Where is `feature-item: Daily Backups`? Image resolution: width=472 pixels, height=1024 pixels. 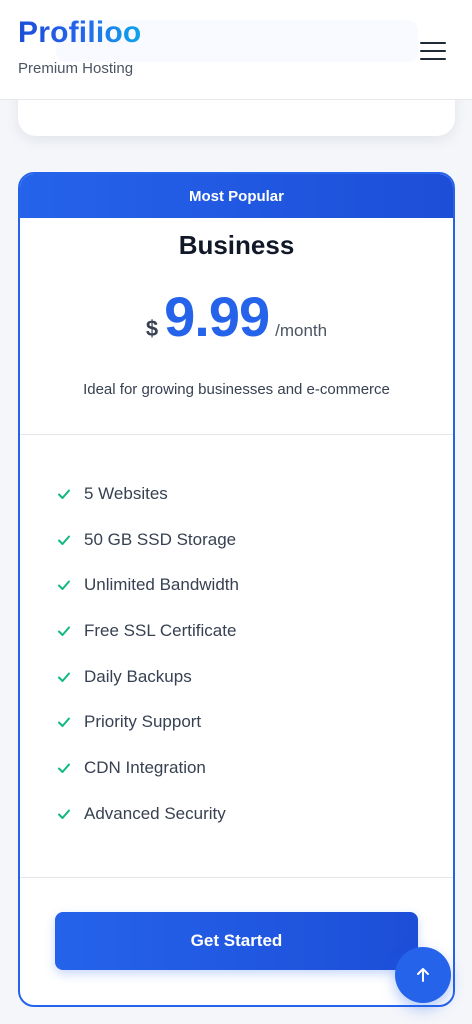 feature-item: Daily Backups is located at coordinates (254, 677).